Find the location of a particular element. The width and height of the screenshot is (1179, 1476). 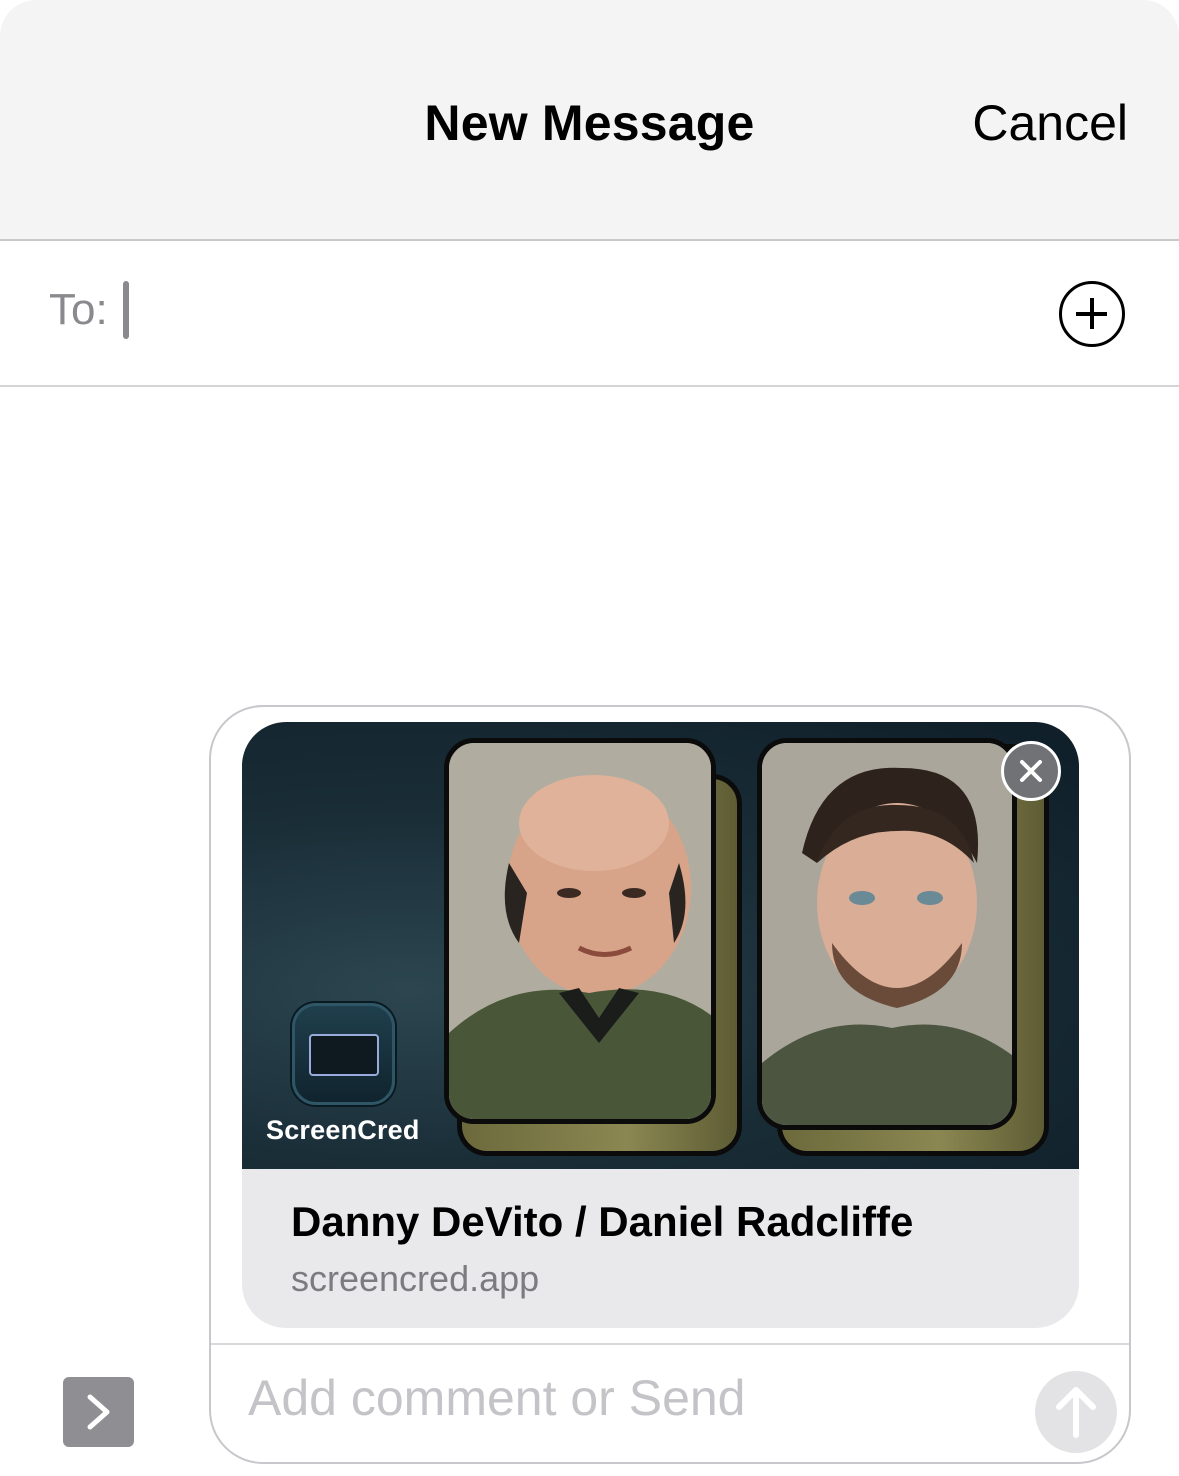

send-button is located at coordinates (1076, 1412).